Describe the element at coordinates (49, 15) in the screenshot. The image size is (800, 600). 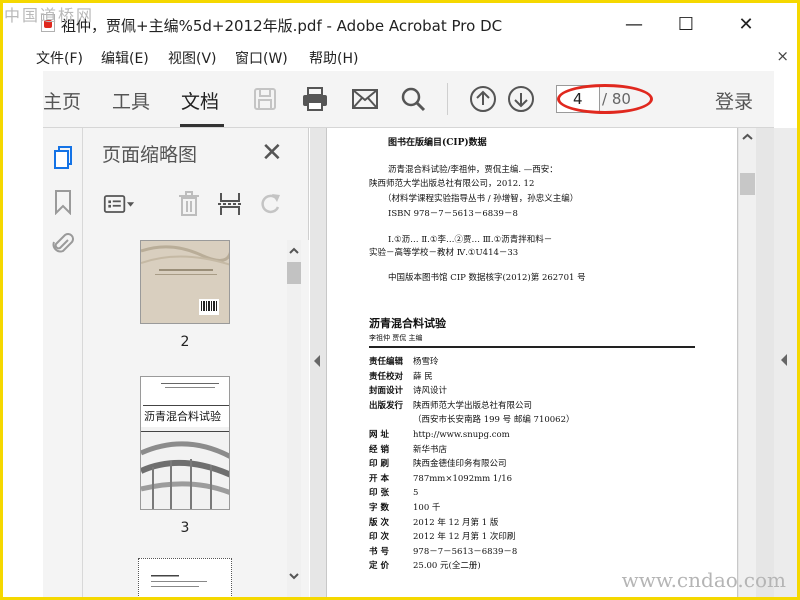
I see `watermark-top-left: 中国道桥网` at that location.